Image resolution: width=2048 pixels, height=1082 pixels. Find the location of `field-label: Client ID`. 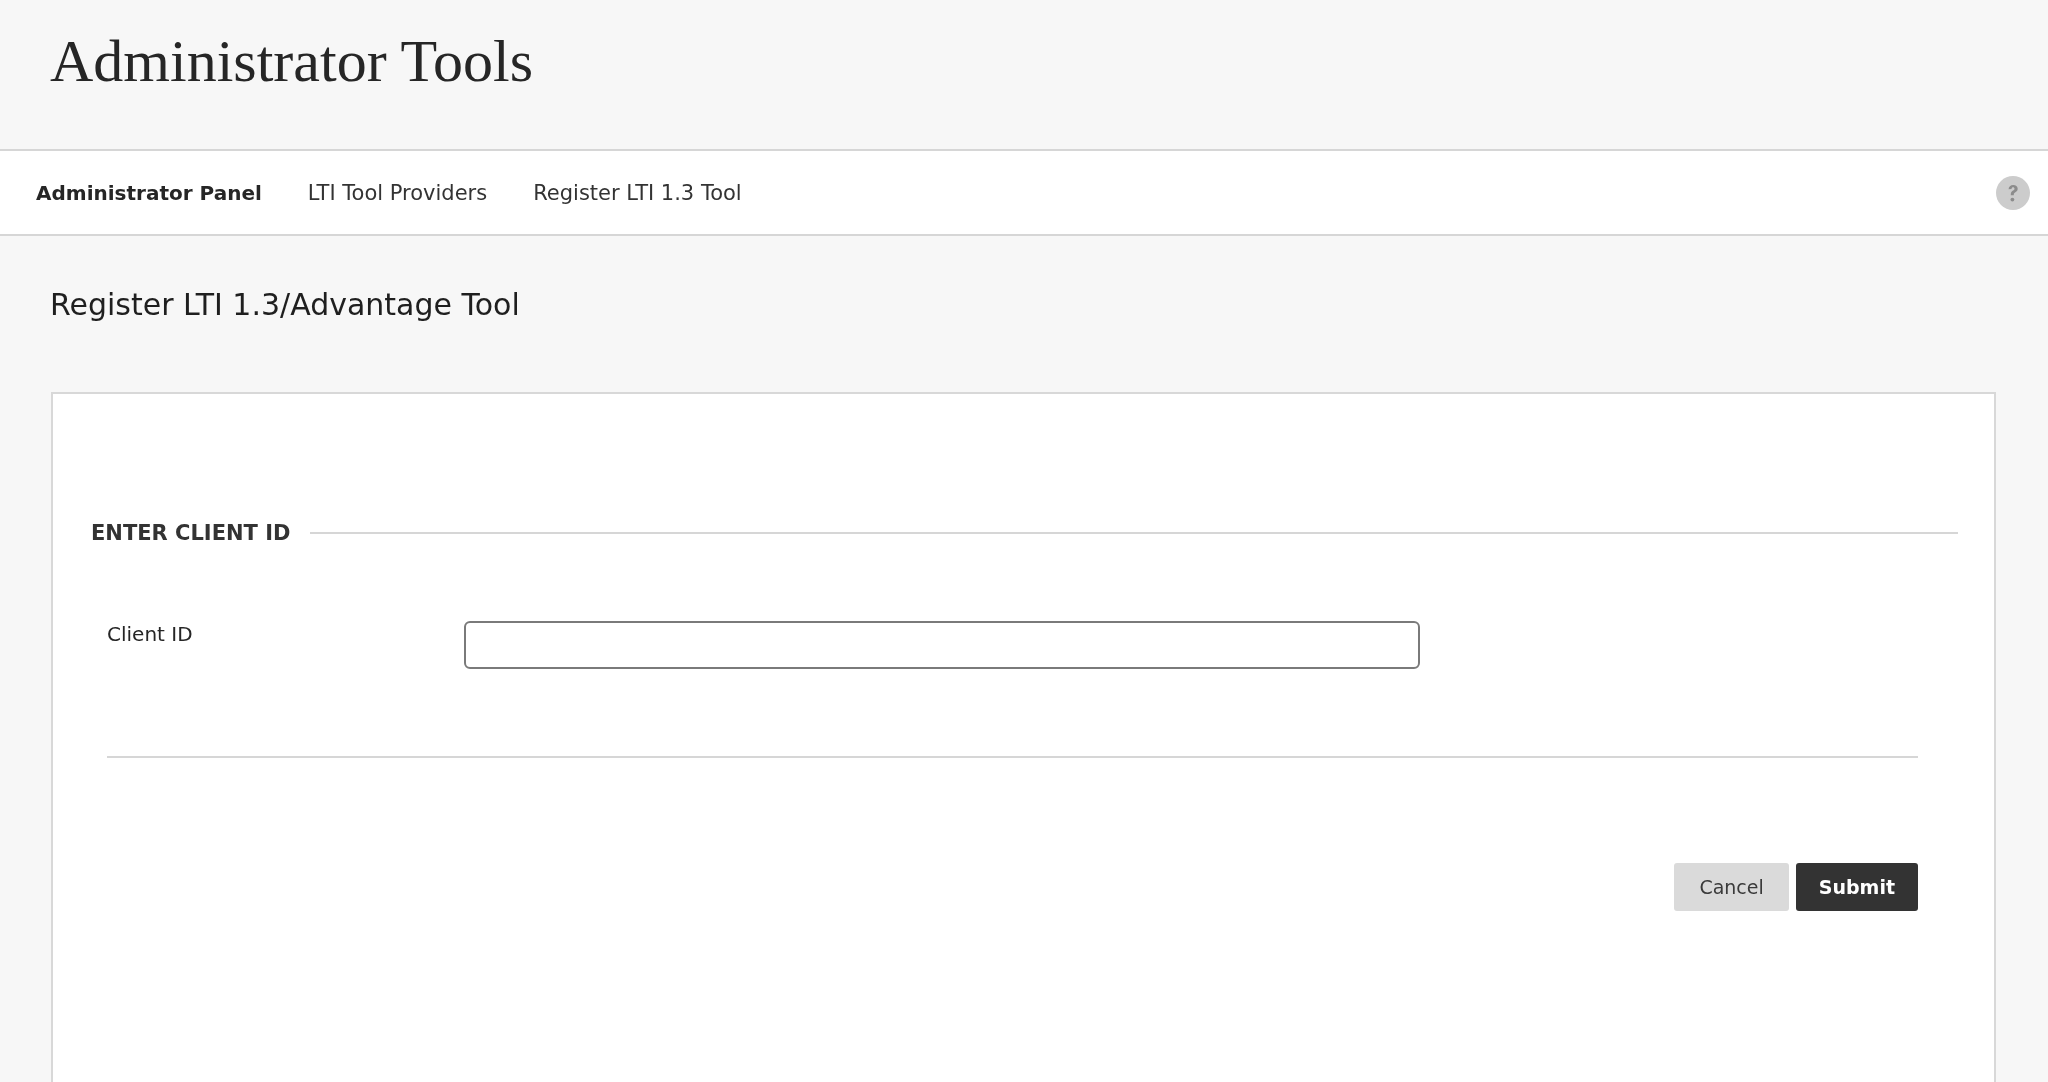

field-label: Client ID is located at coordinates (150, 634).